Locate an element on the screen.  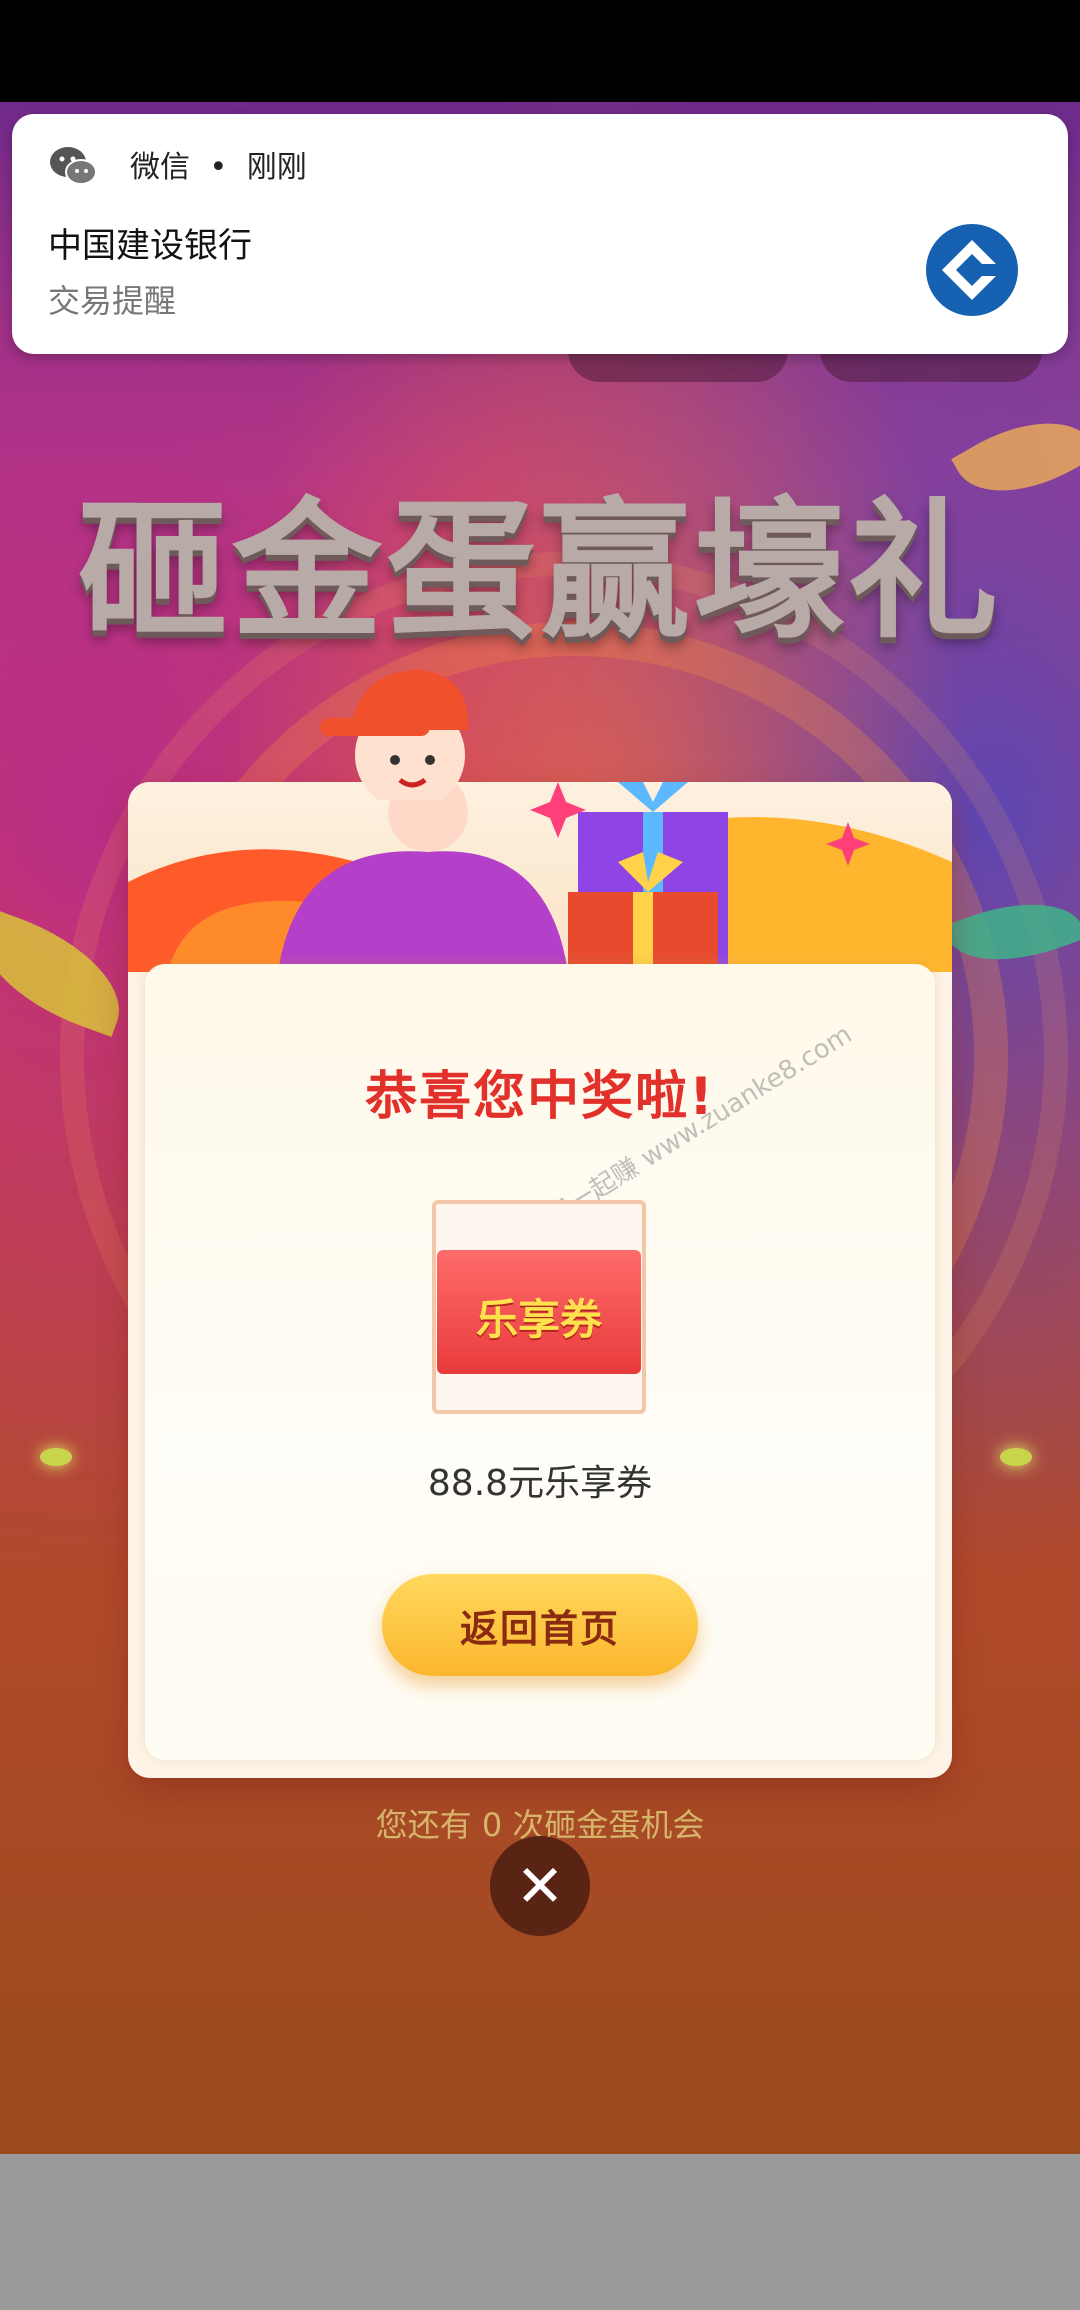
bottom-area is located at coordinates (540, 2232).